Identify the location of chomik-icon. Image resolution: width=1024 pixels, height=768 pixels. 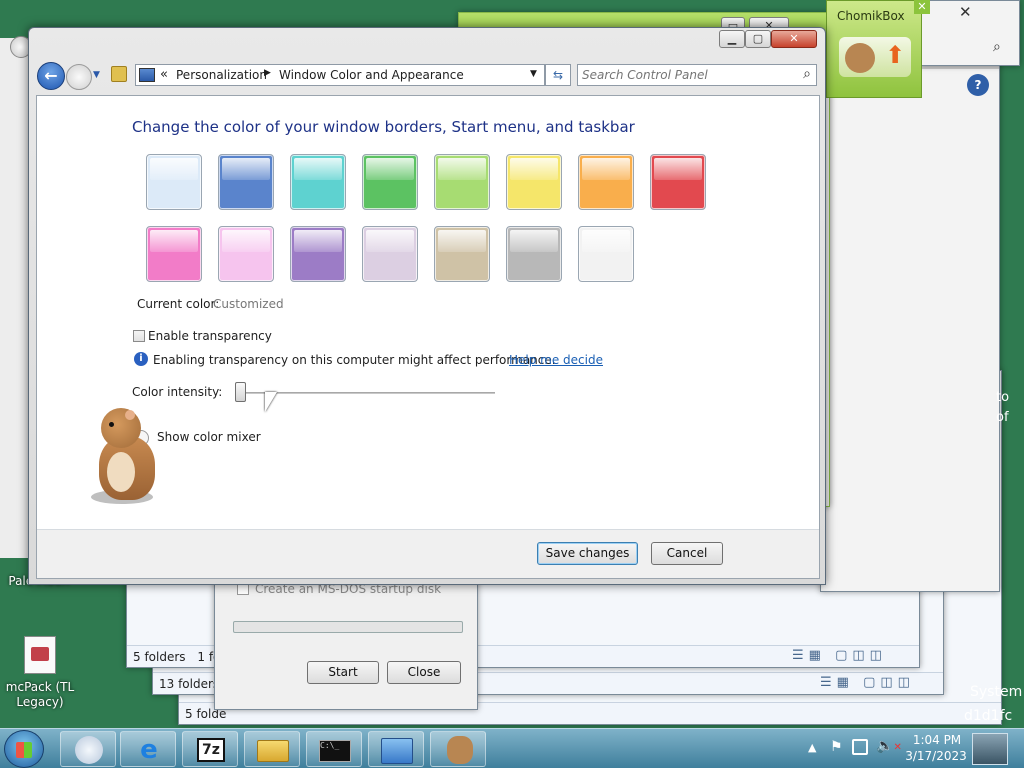
(460, 750).